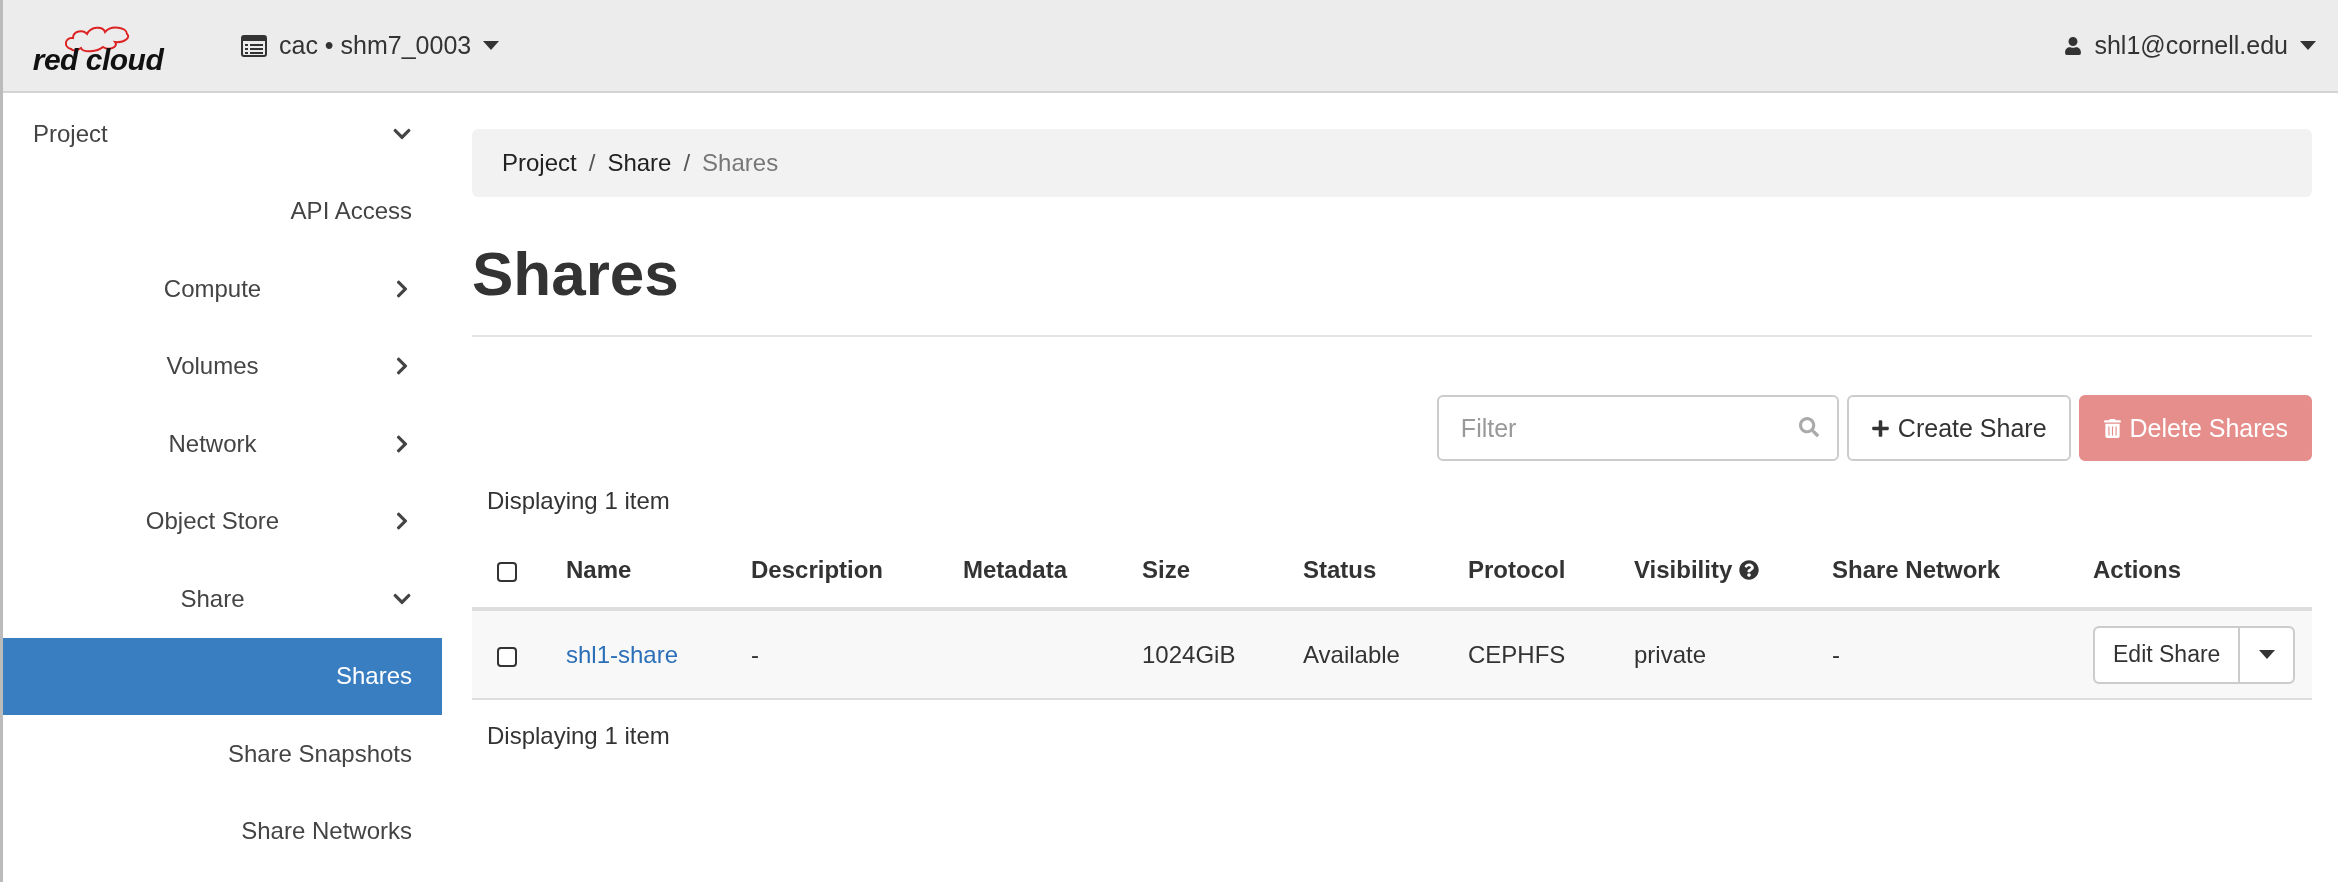  I want to click on help-icon, so click(1748, 570).